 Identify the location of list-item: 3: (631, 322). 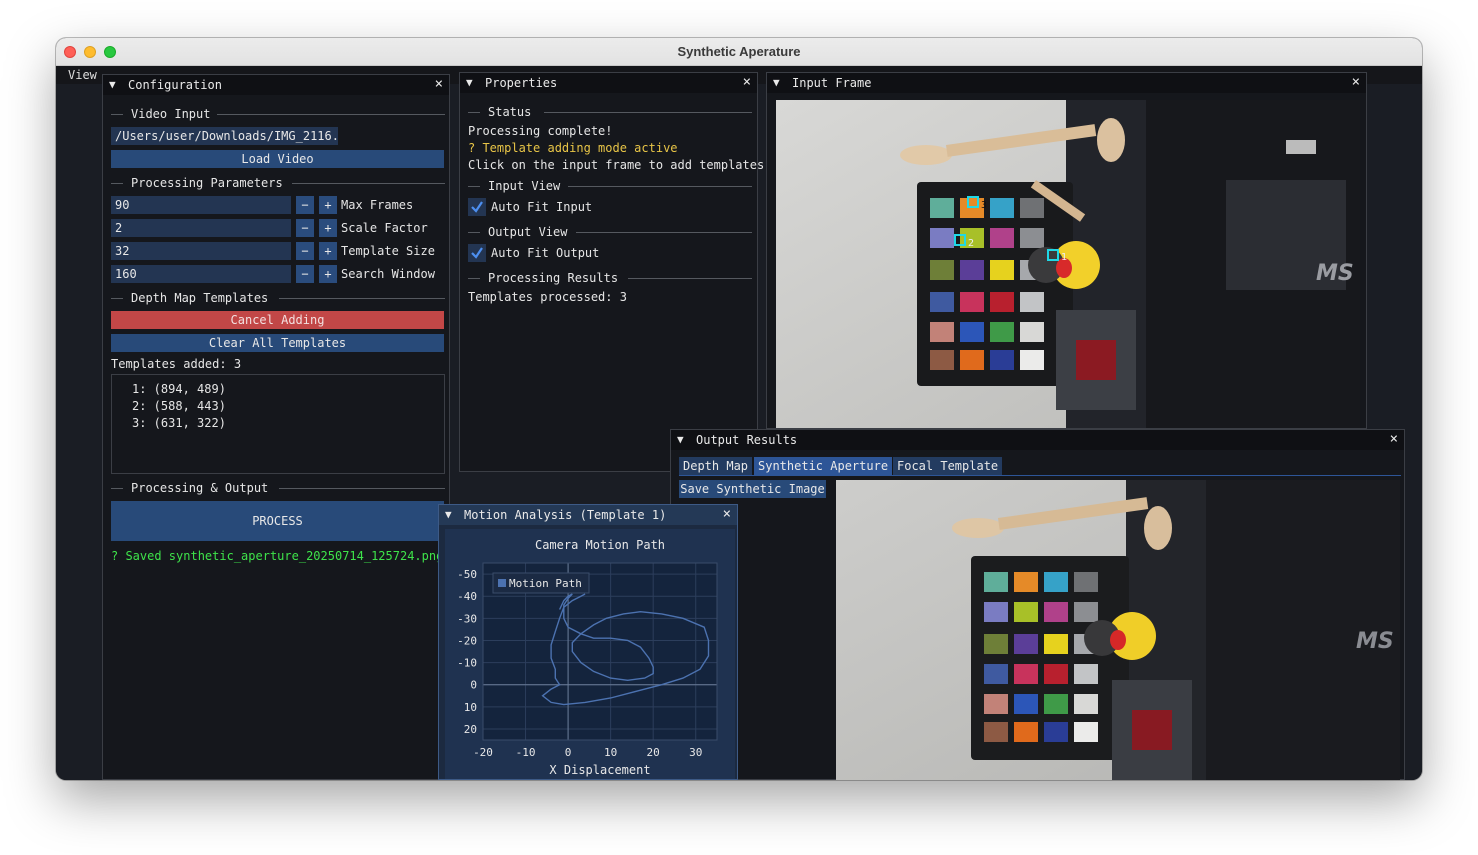
(179, 423).